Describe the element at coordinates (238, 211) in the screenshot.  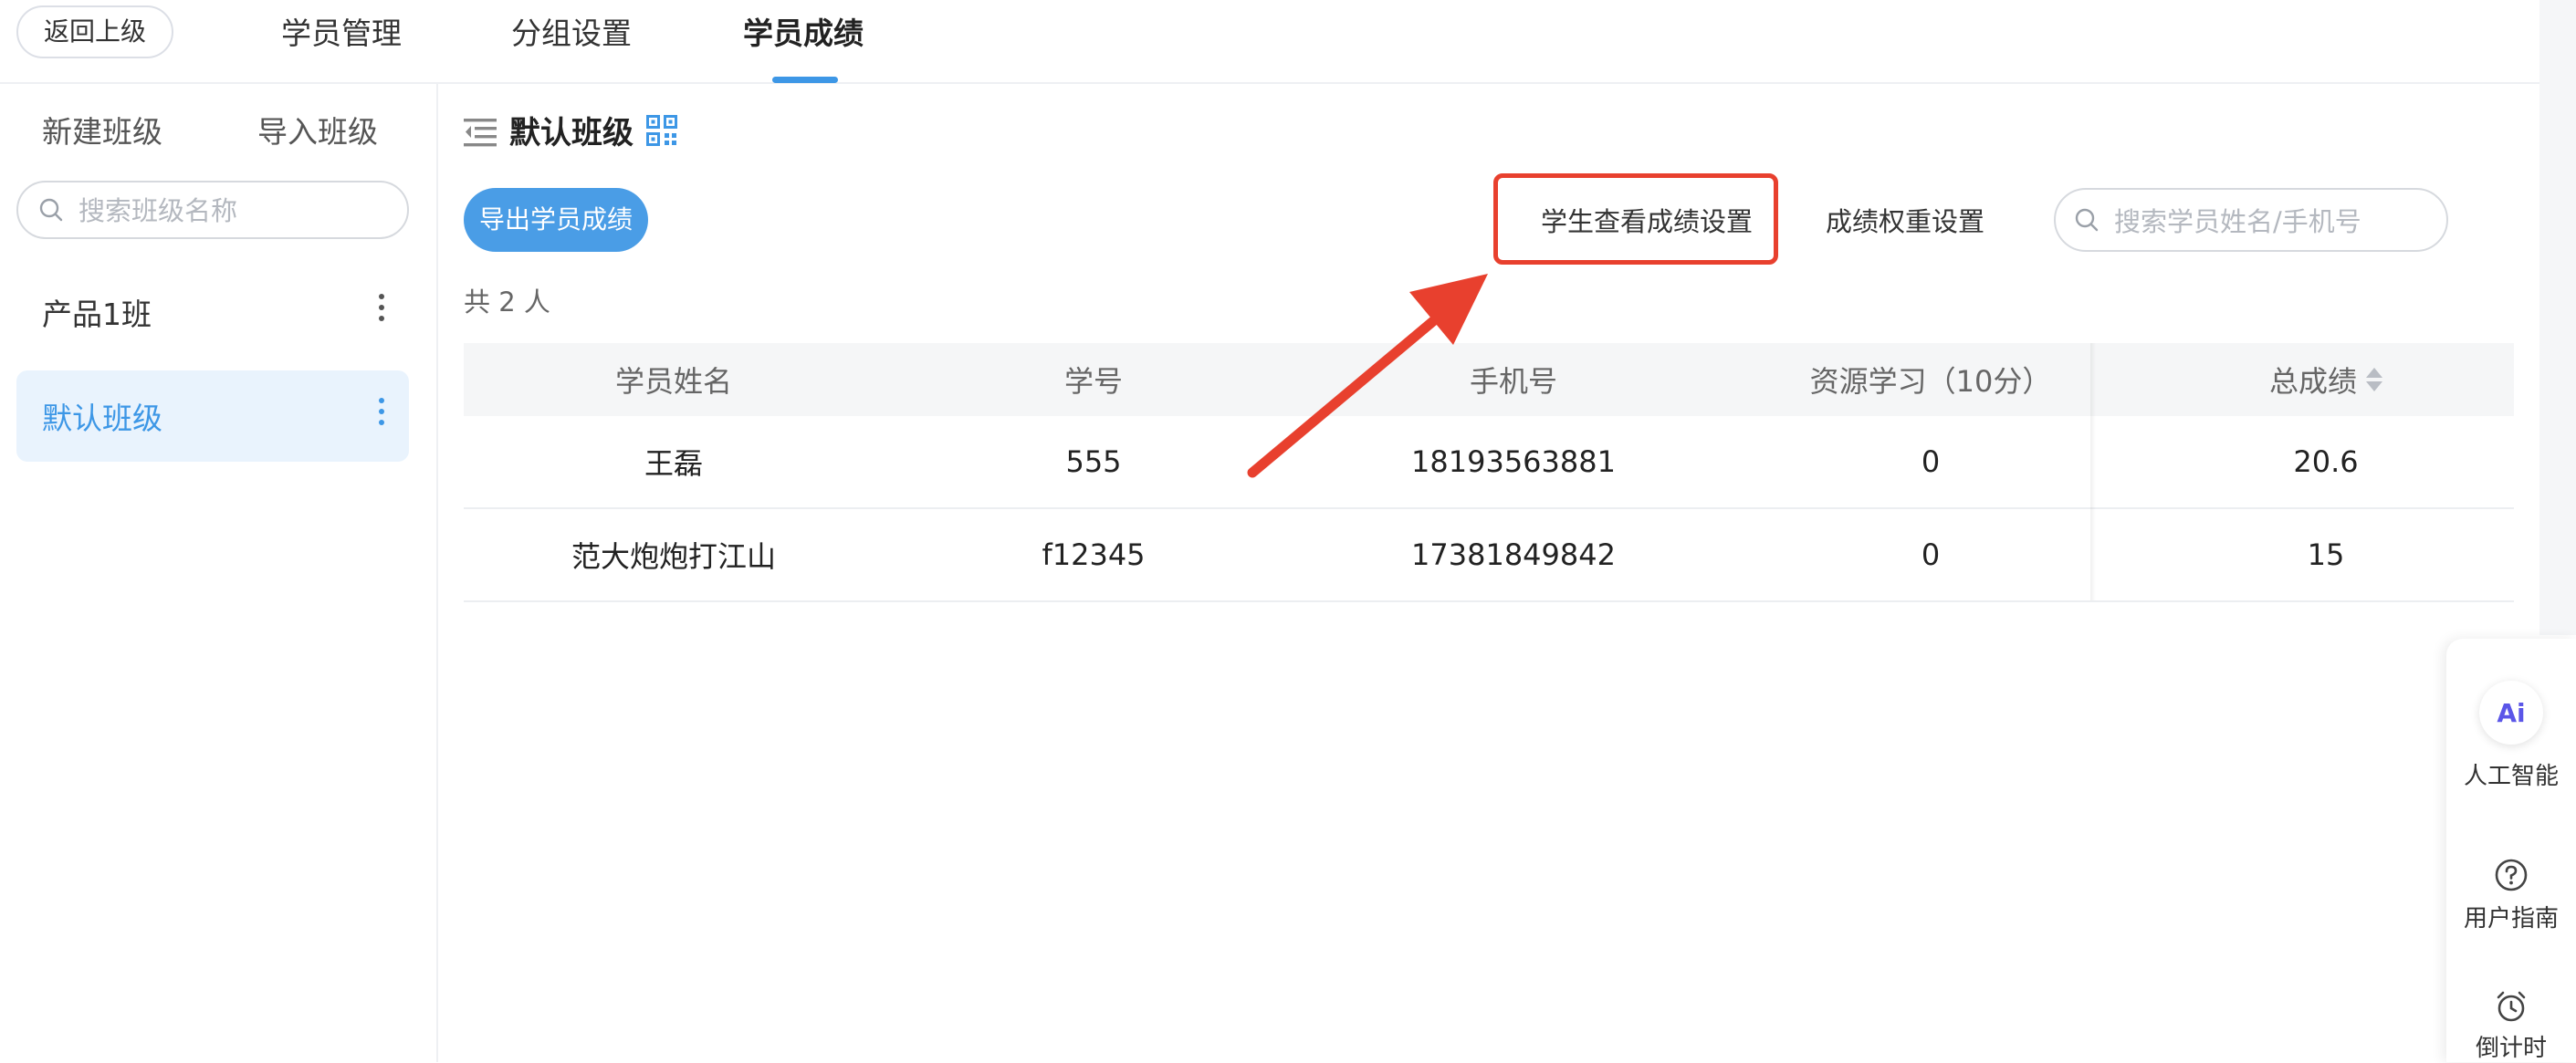
I see `class-search-input` at that location.